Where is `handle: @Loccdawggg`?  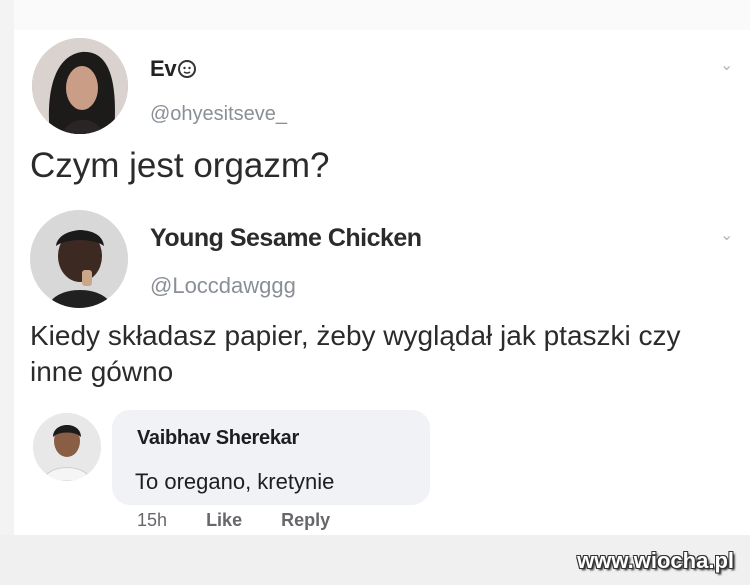 handle: @Loccdawggg is located at coordinates (223, 286).